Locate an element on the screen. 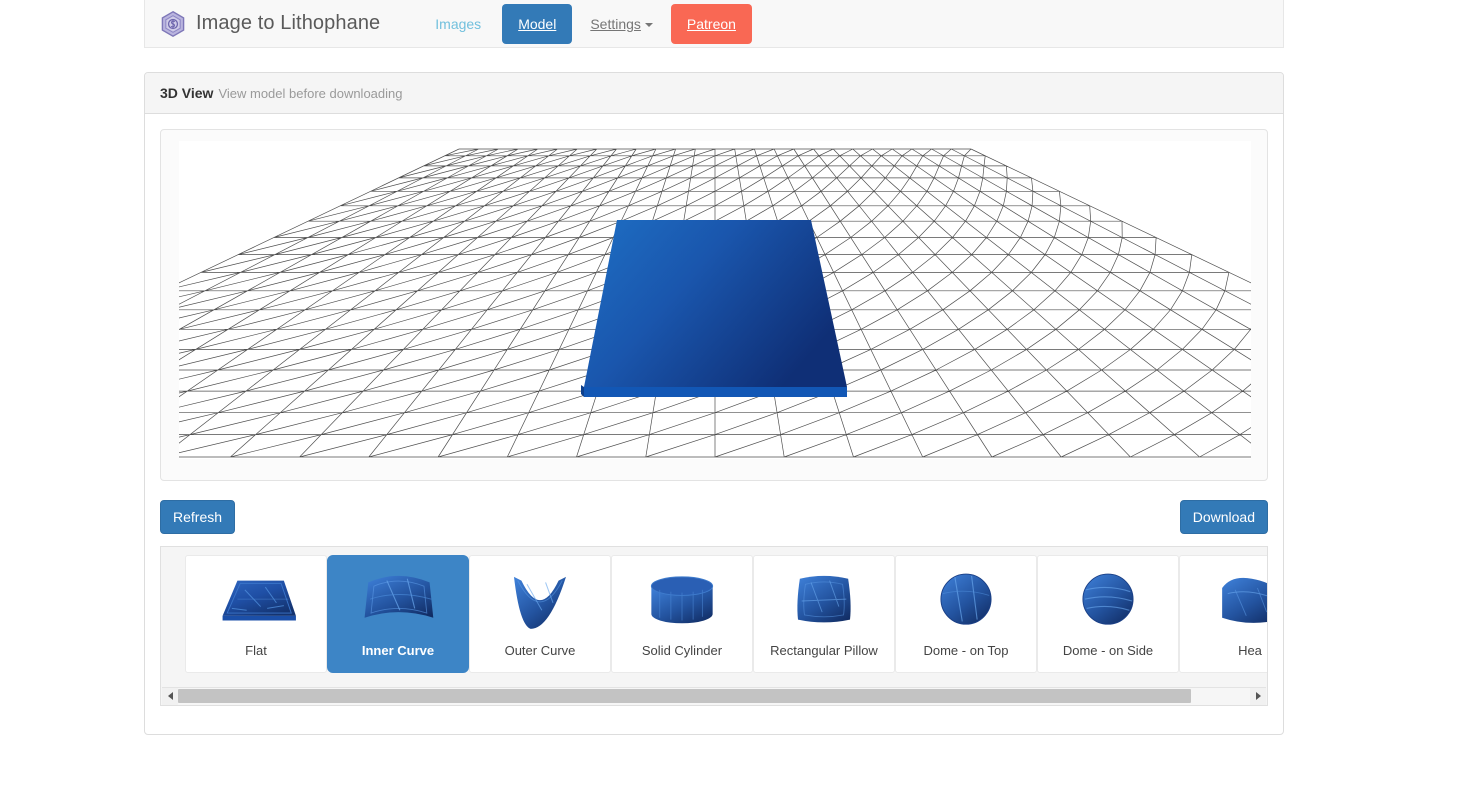 Image resolution: width=1462 pixels, height=811 pixels. scroll-right-arrow-icon is located at coordinates (1258, 696).